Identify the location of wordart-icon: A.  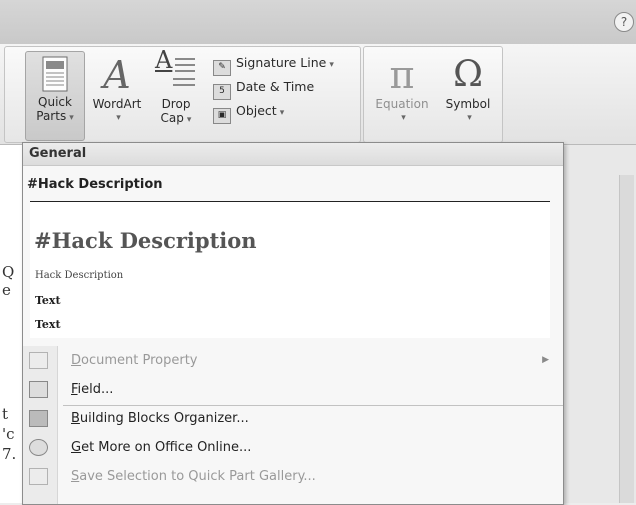
(117, 75).